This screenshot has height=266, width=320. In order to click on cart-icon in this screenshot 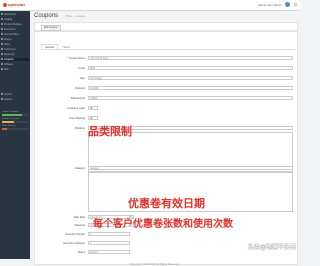, I will do `click(2, 44)`.